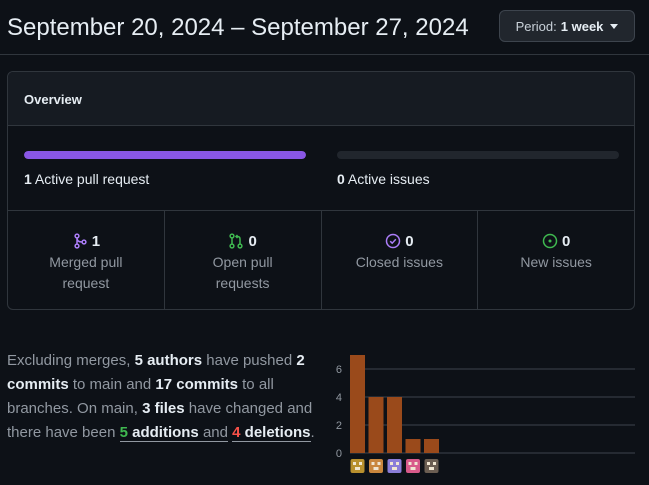  Describe the element at coordinates (163, 408) in the screenshot. I see `files-changed-count: 3 files` at that location.